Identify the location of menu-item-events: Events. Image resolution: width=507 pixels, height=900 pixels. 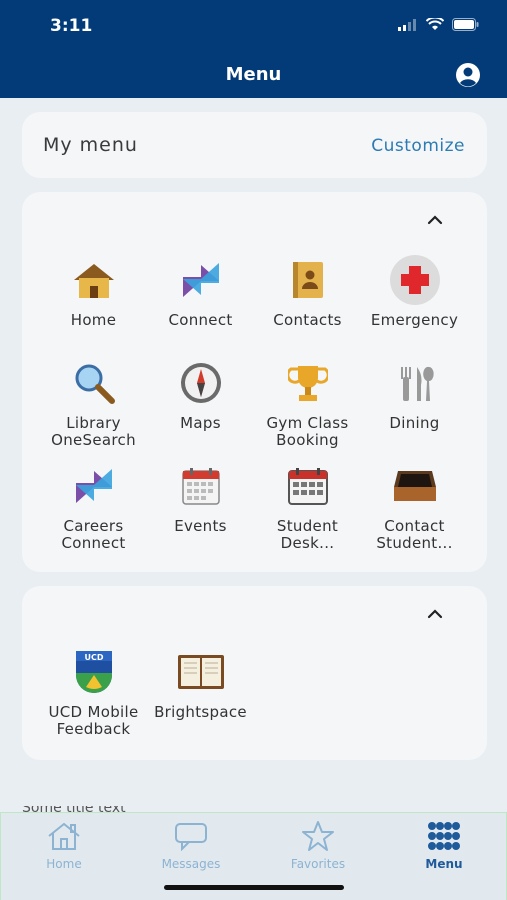
(200, 497).